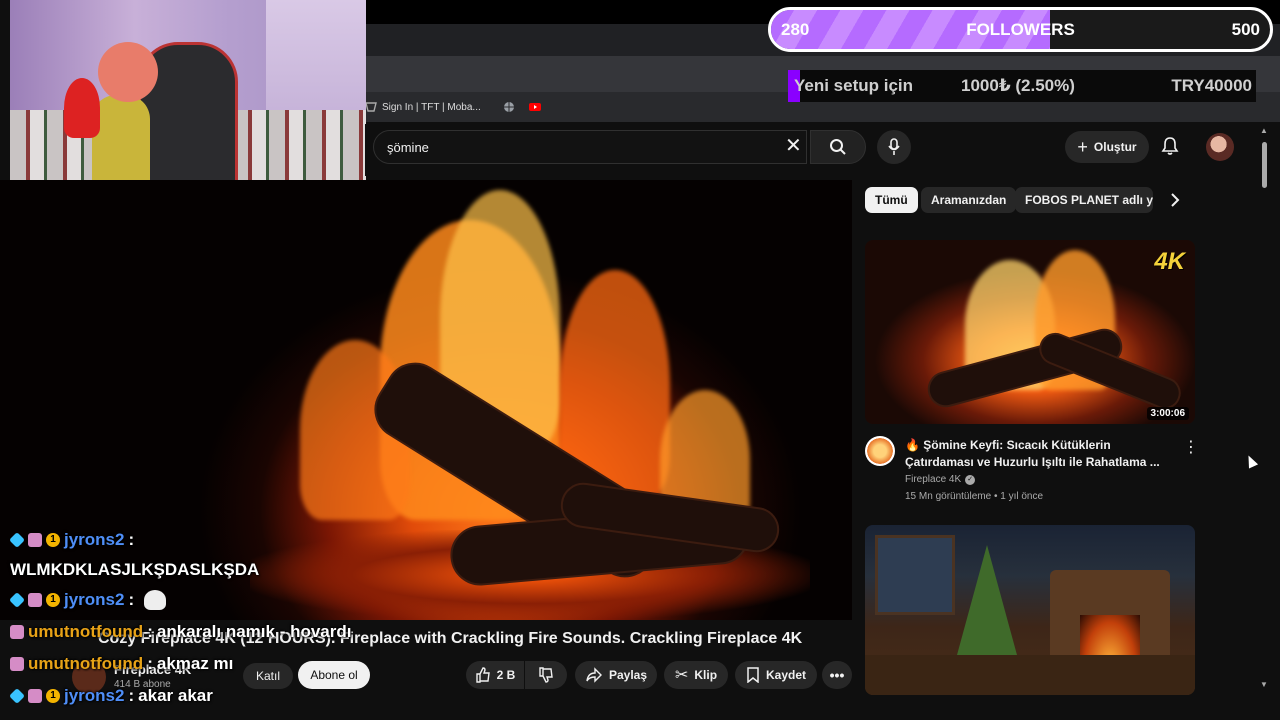  I want to click on save-label: Kaydet, so click(785, 675).